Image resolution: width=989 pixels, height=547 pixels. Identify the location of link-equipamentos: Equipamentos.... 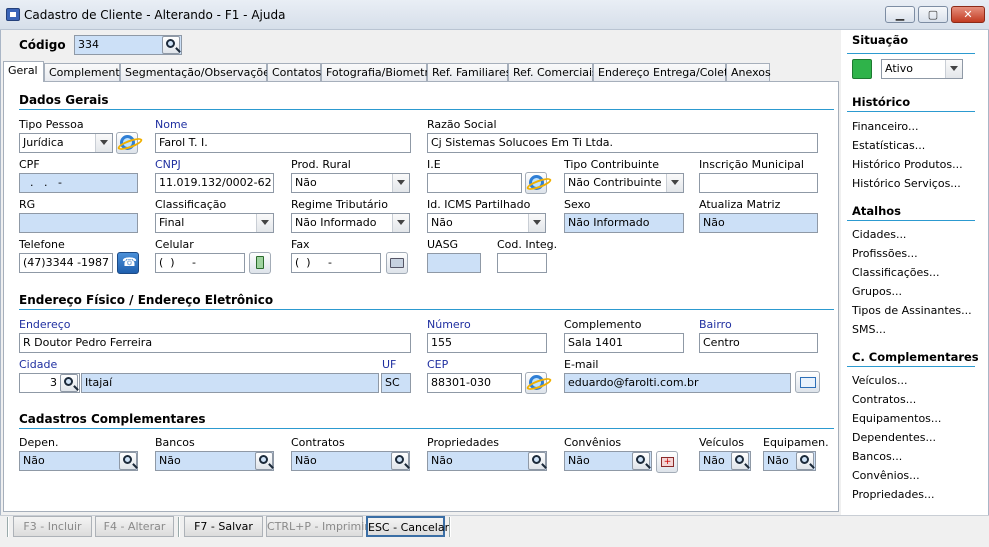
(896, 418).